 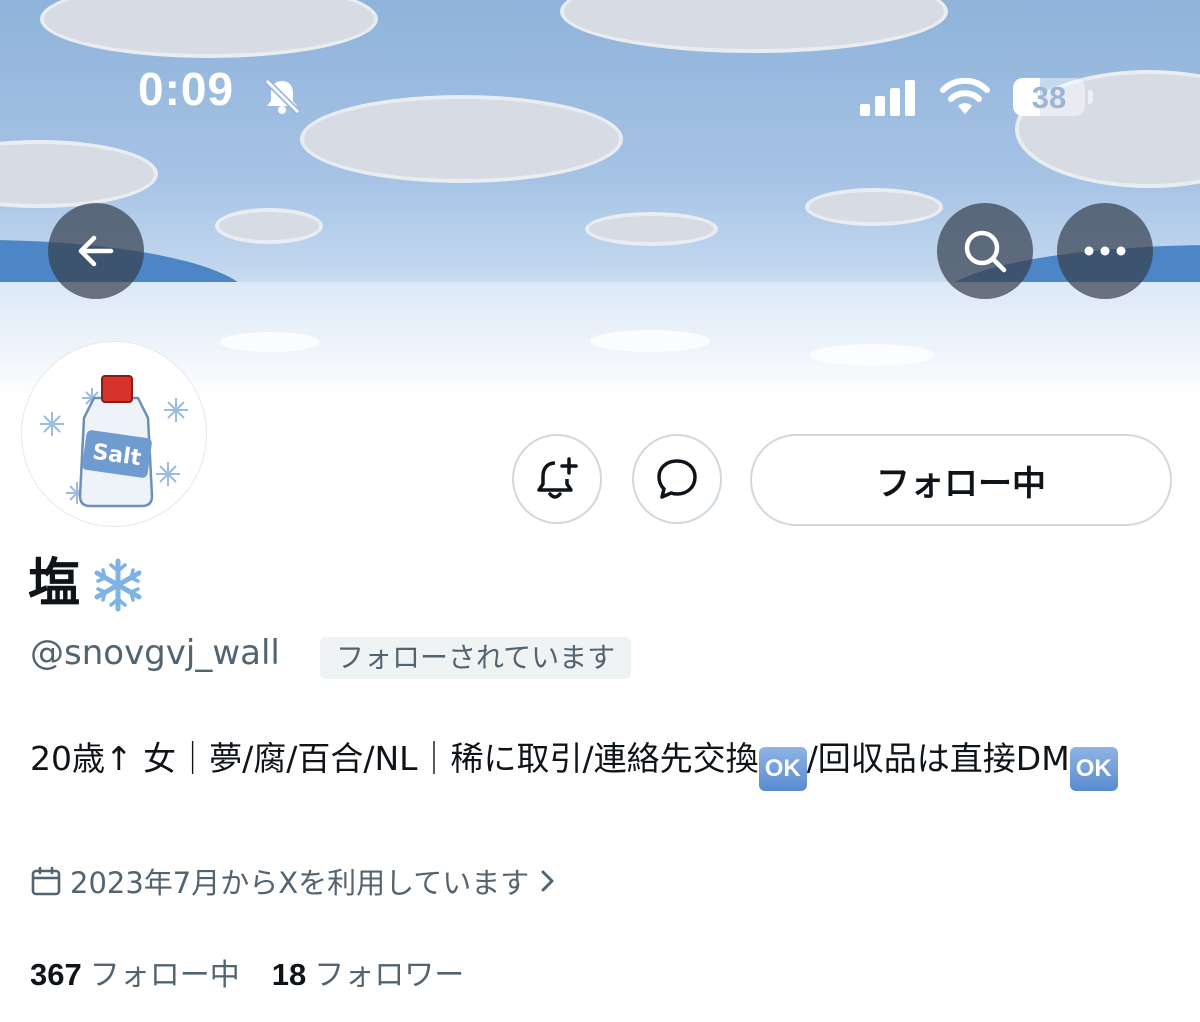 I want to click on join-date: 2023年7月からXを利用しています, so click(x=294, y=881).